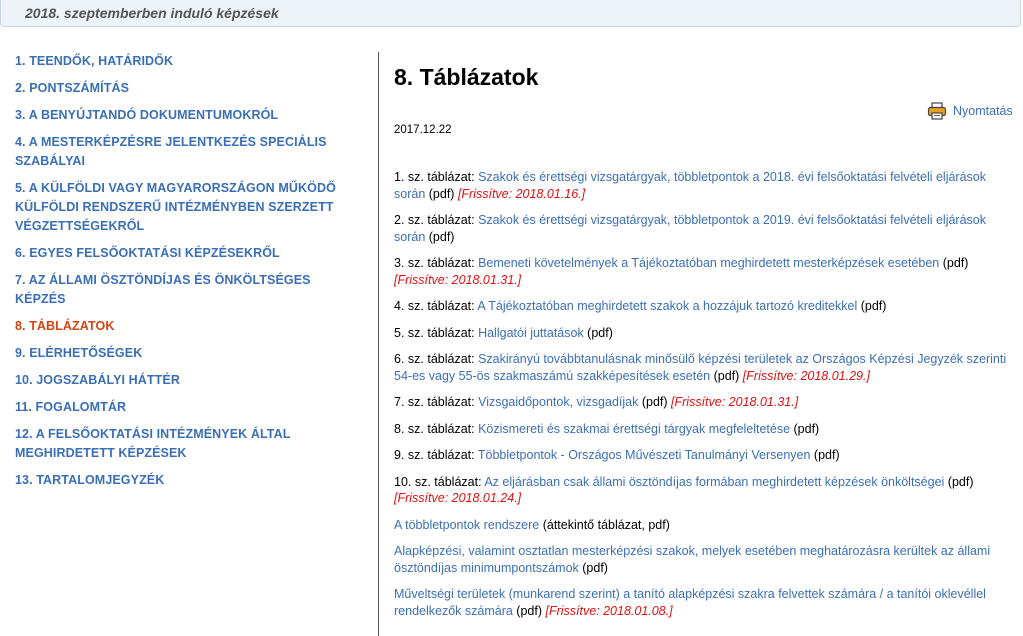 Image resolution: width=1023 pixels, height=636 pixels. Describe the element at coordinates (423, 130) in the screenshot. I see `publish-date: 2017.12.22` at that location.